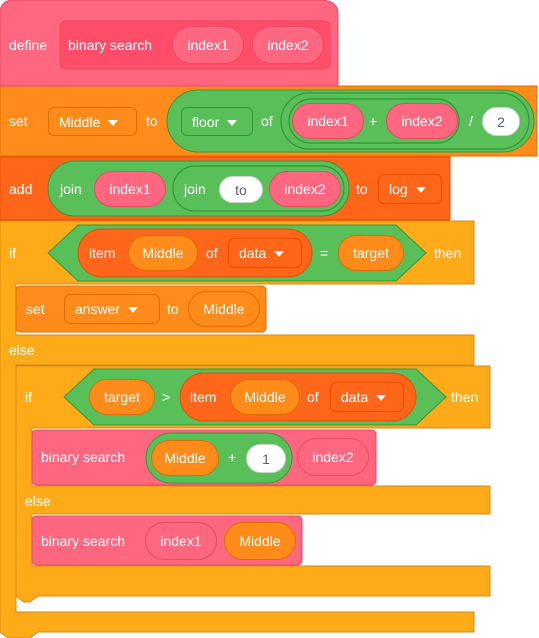  Describe the element at coordinates (266, 458) in the screenshot. I see `number-input: 1` at that location.